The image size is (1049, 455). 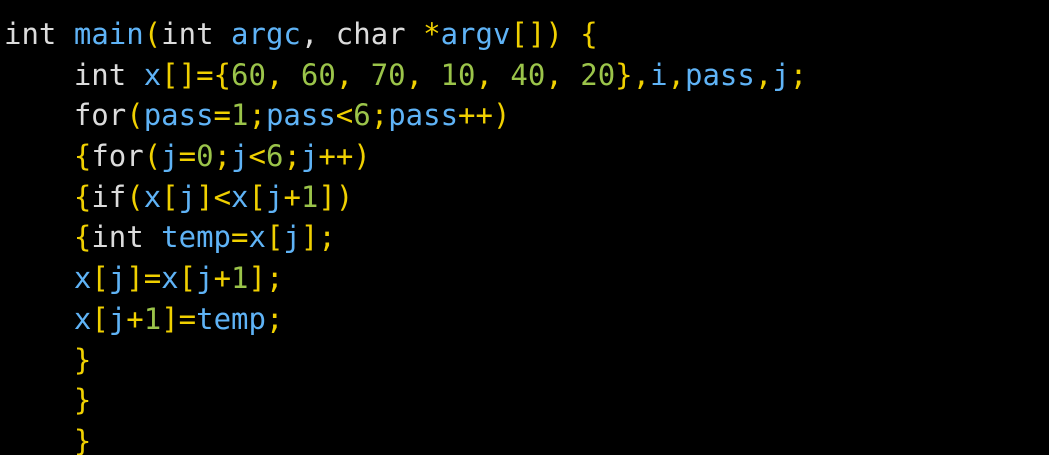 I want to click on code-line-11: }, so click(x=405, y=438).